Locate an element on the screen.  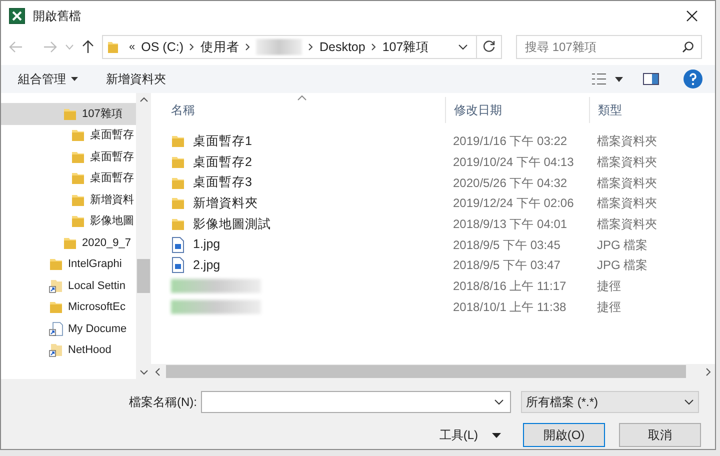
file-name: 影像地圖測試 is located at coordinates (232, 224).